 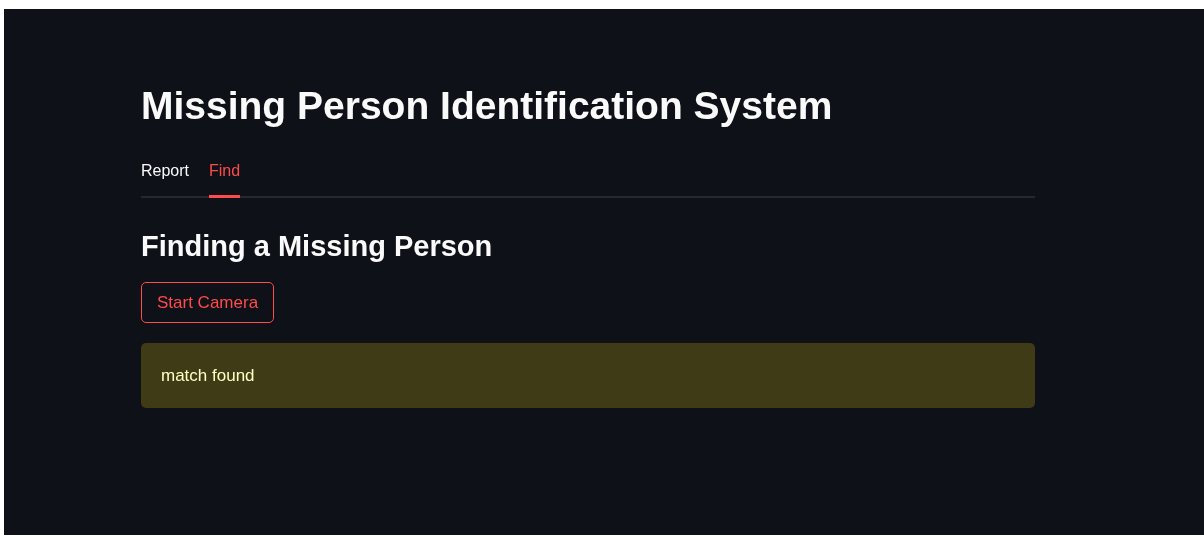 I want to click on alert-text: match found, so click(x=208, y=375).